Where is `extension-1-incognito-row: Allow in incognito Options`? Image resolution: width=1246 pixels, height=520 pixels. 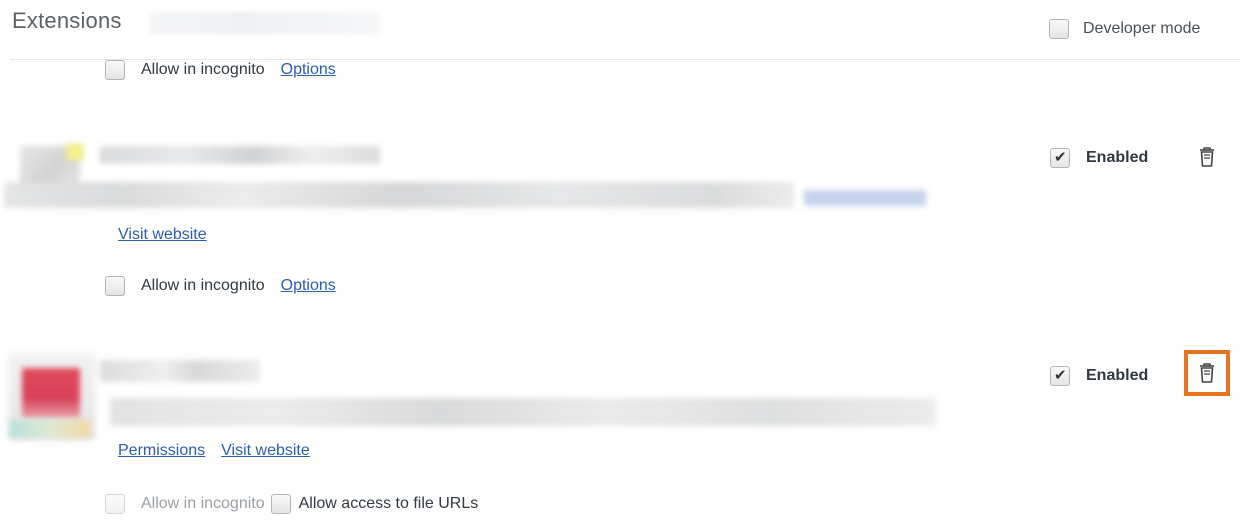
extension-1-incognito-row: Allow in incognito Options is located at coordinates (220, 70).